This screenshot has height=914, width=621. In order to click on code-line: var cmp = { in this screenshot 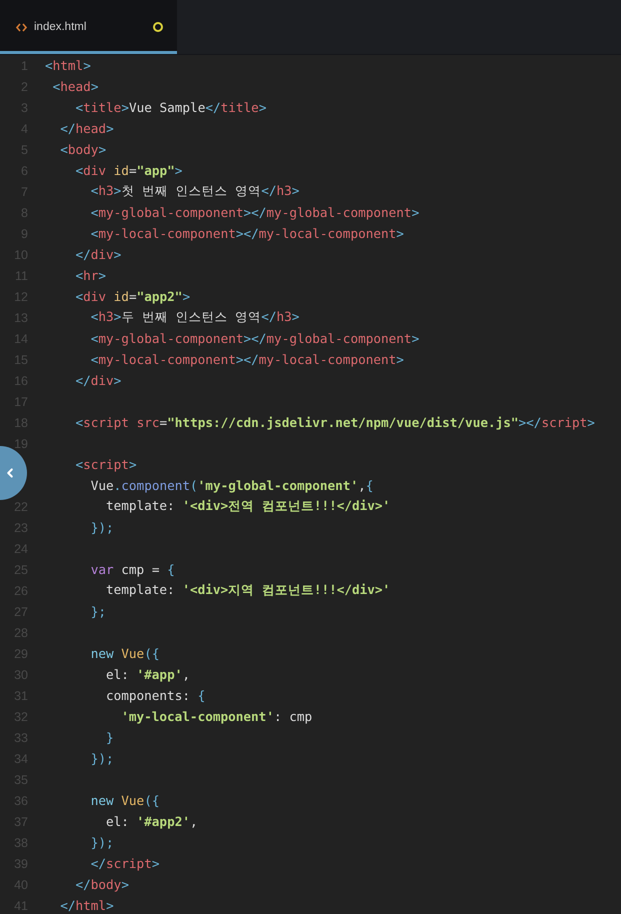, I will do `click(132, 569)`.